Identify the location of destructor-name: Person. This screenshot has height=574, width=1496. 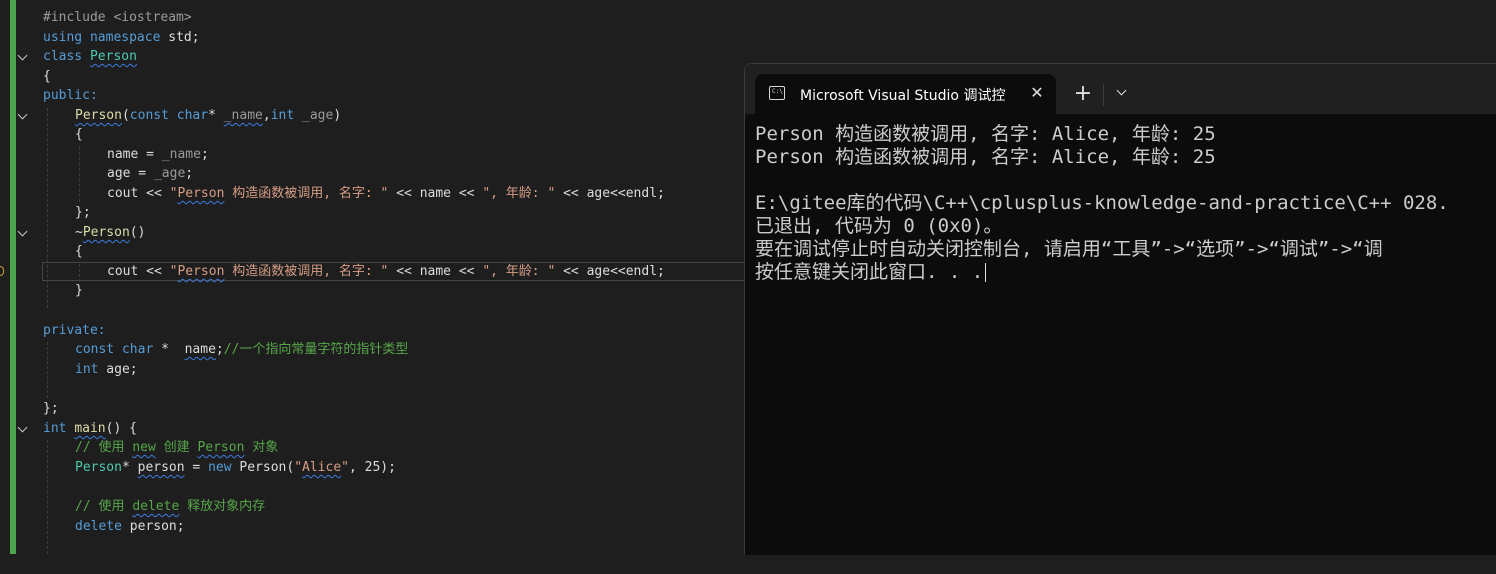
(106, 232).